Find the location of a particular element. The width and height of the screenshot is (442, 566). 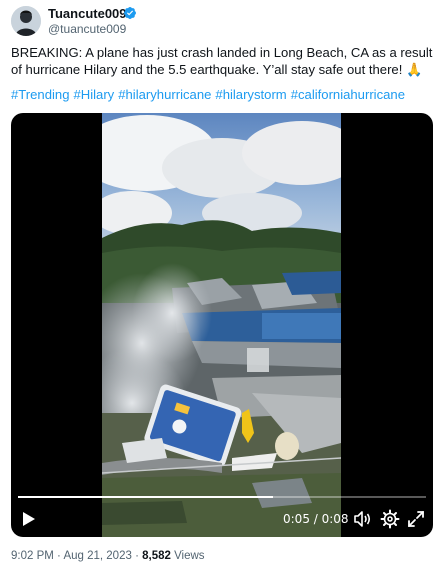

display-name: Tuancute009 is located at coordinates (87, 13).